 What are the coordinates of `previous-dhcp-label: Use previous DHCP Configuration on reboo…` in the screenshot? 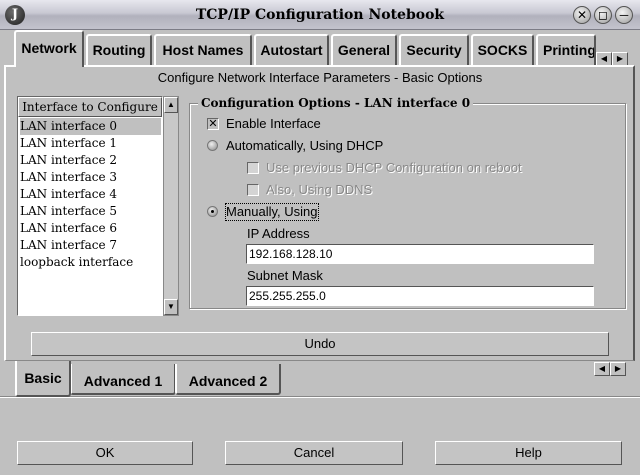 It's located at (394, 168).